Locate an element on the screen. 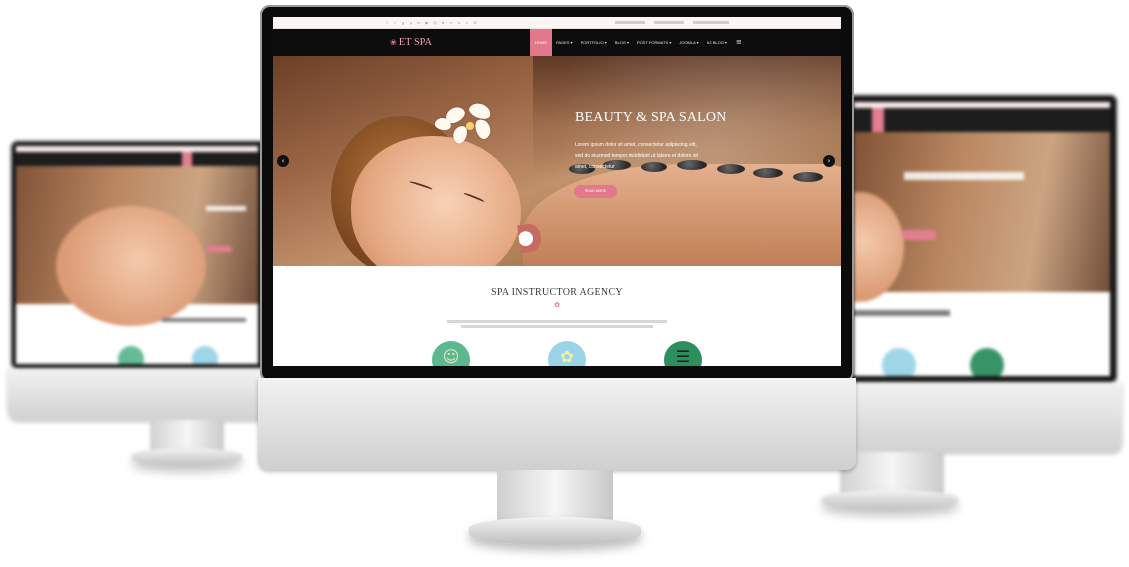  skype-icon: s is located at coordinates (459, 22).